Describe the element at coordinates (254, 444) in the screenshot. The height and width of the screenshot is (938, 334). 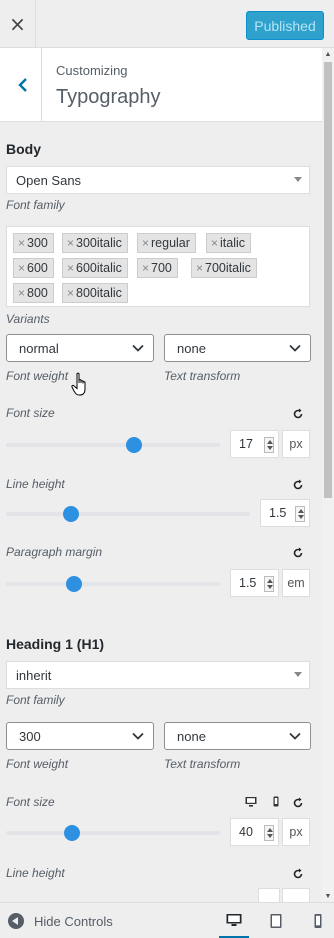
I see `body-font-size-input: 17` at that location.